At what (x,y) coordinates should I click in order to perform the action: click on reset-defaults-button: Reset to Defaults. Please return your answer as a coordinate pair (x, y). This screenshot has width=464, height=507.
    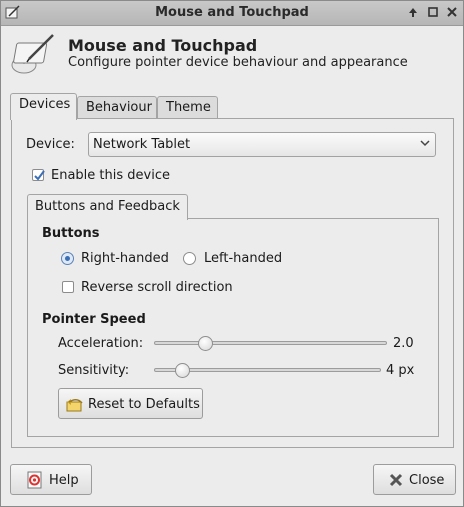
    Looking at the image, I should click on (130, 403).